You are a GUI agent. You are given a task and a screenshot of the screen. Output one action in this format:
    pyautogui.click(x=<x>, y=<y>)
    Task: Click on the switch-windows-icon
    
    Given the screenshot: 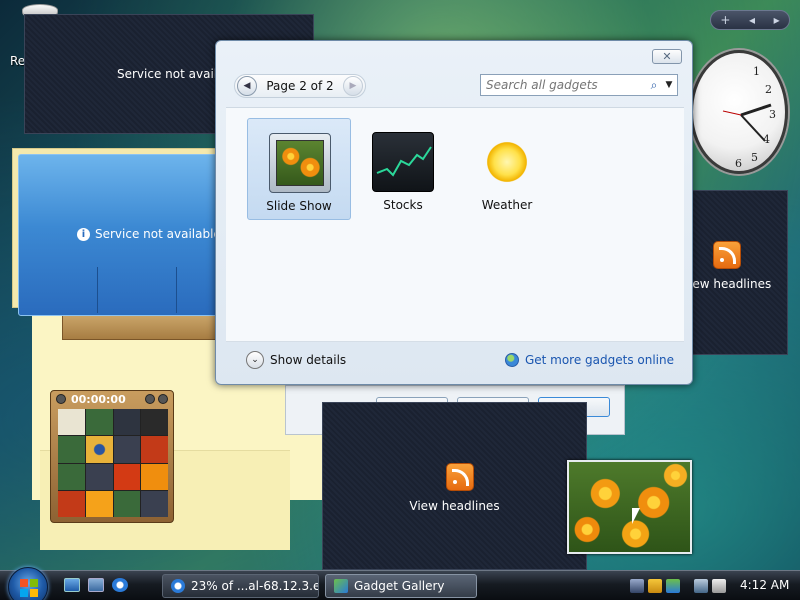 What is the action you would take?
    pyautogui.click(x=96, y=585)
    